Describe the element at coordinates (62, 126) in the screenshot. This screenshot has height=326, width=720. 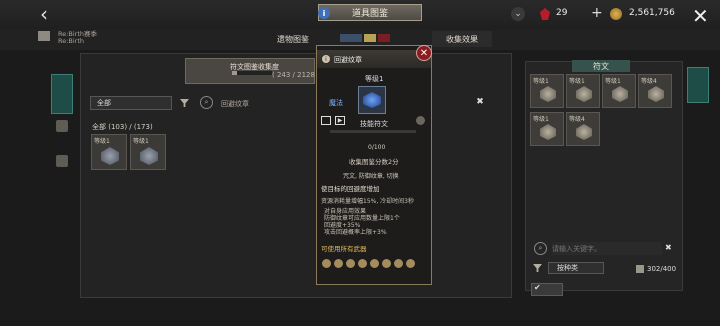
I see `shield-icon` at that location.